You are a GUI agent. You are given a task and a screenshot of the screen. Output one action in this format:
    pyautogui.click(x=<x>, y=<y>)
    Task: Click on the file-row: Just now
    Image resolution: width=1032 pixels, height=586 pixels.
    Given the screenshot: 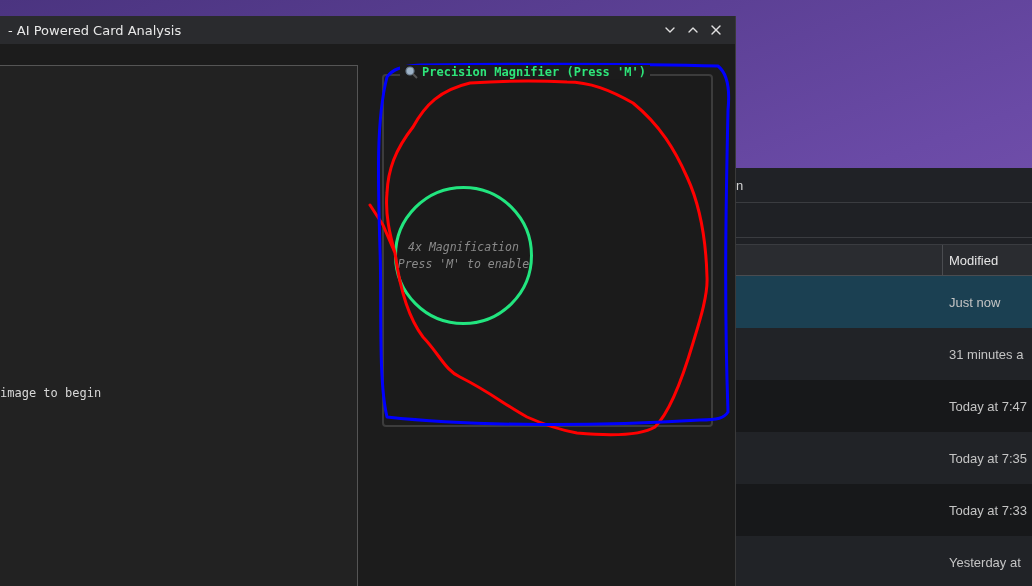 What is the action you would take?
    pyautogui.click(x=884, y=302)
    